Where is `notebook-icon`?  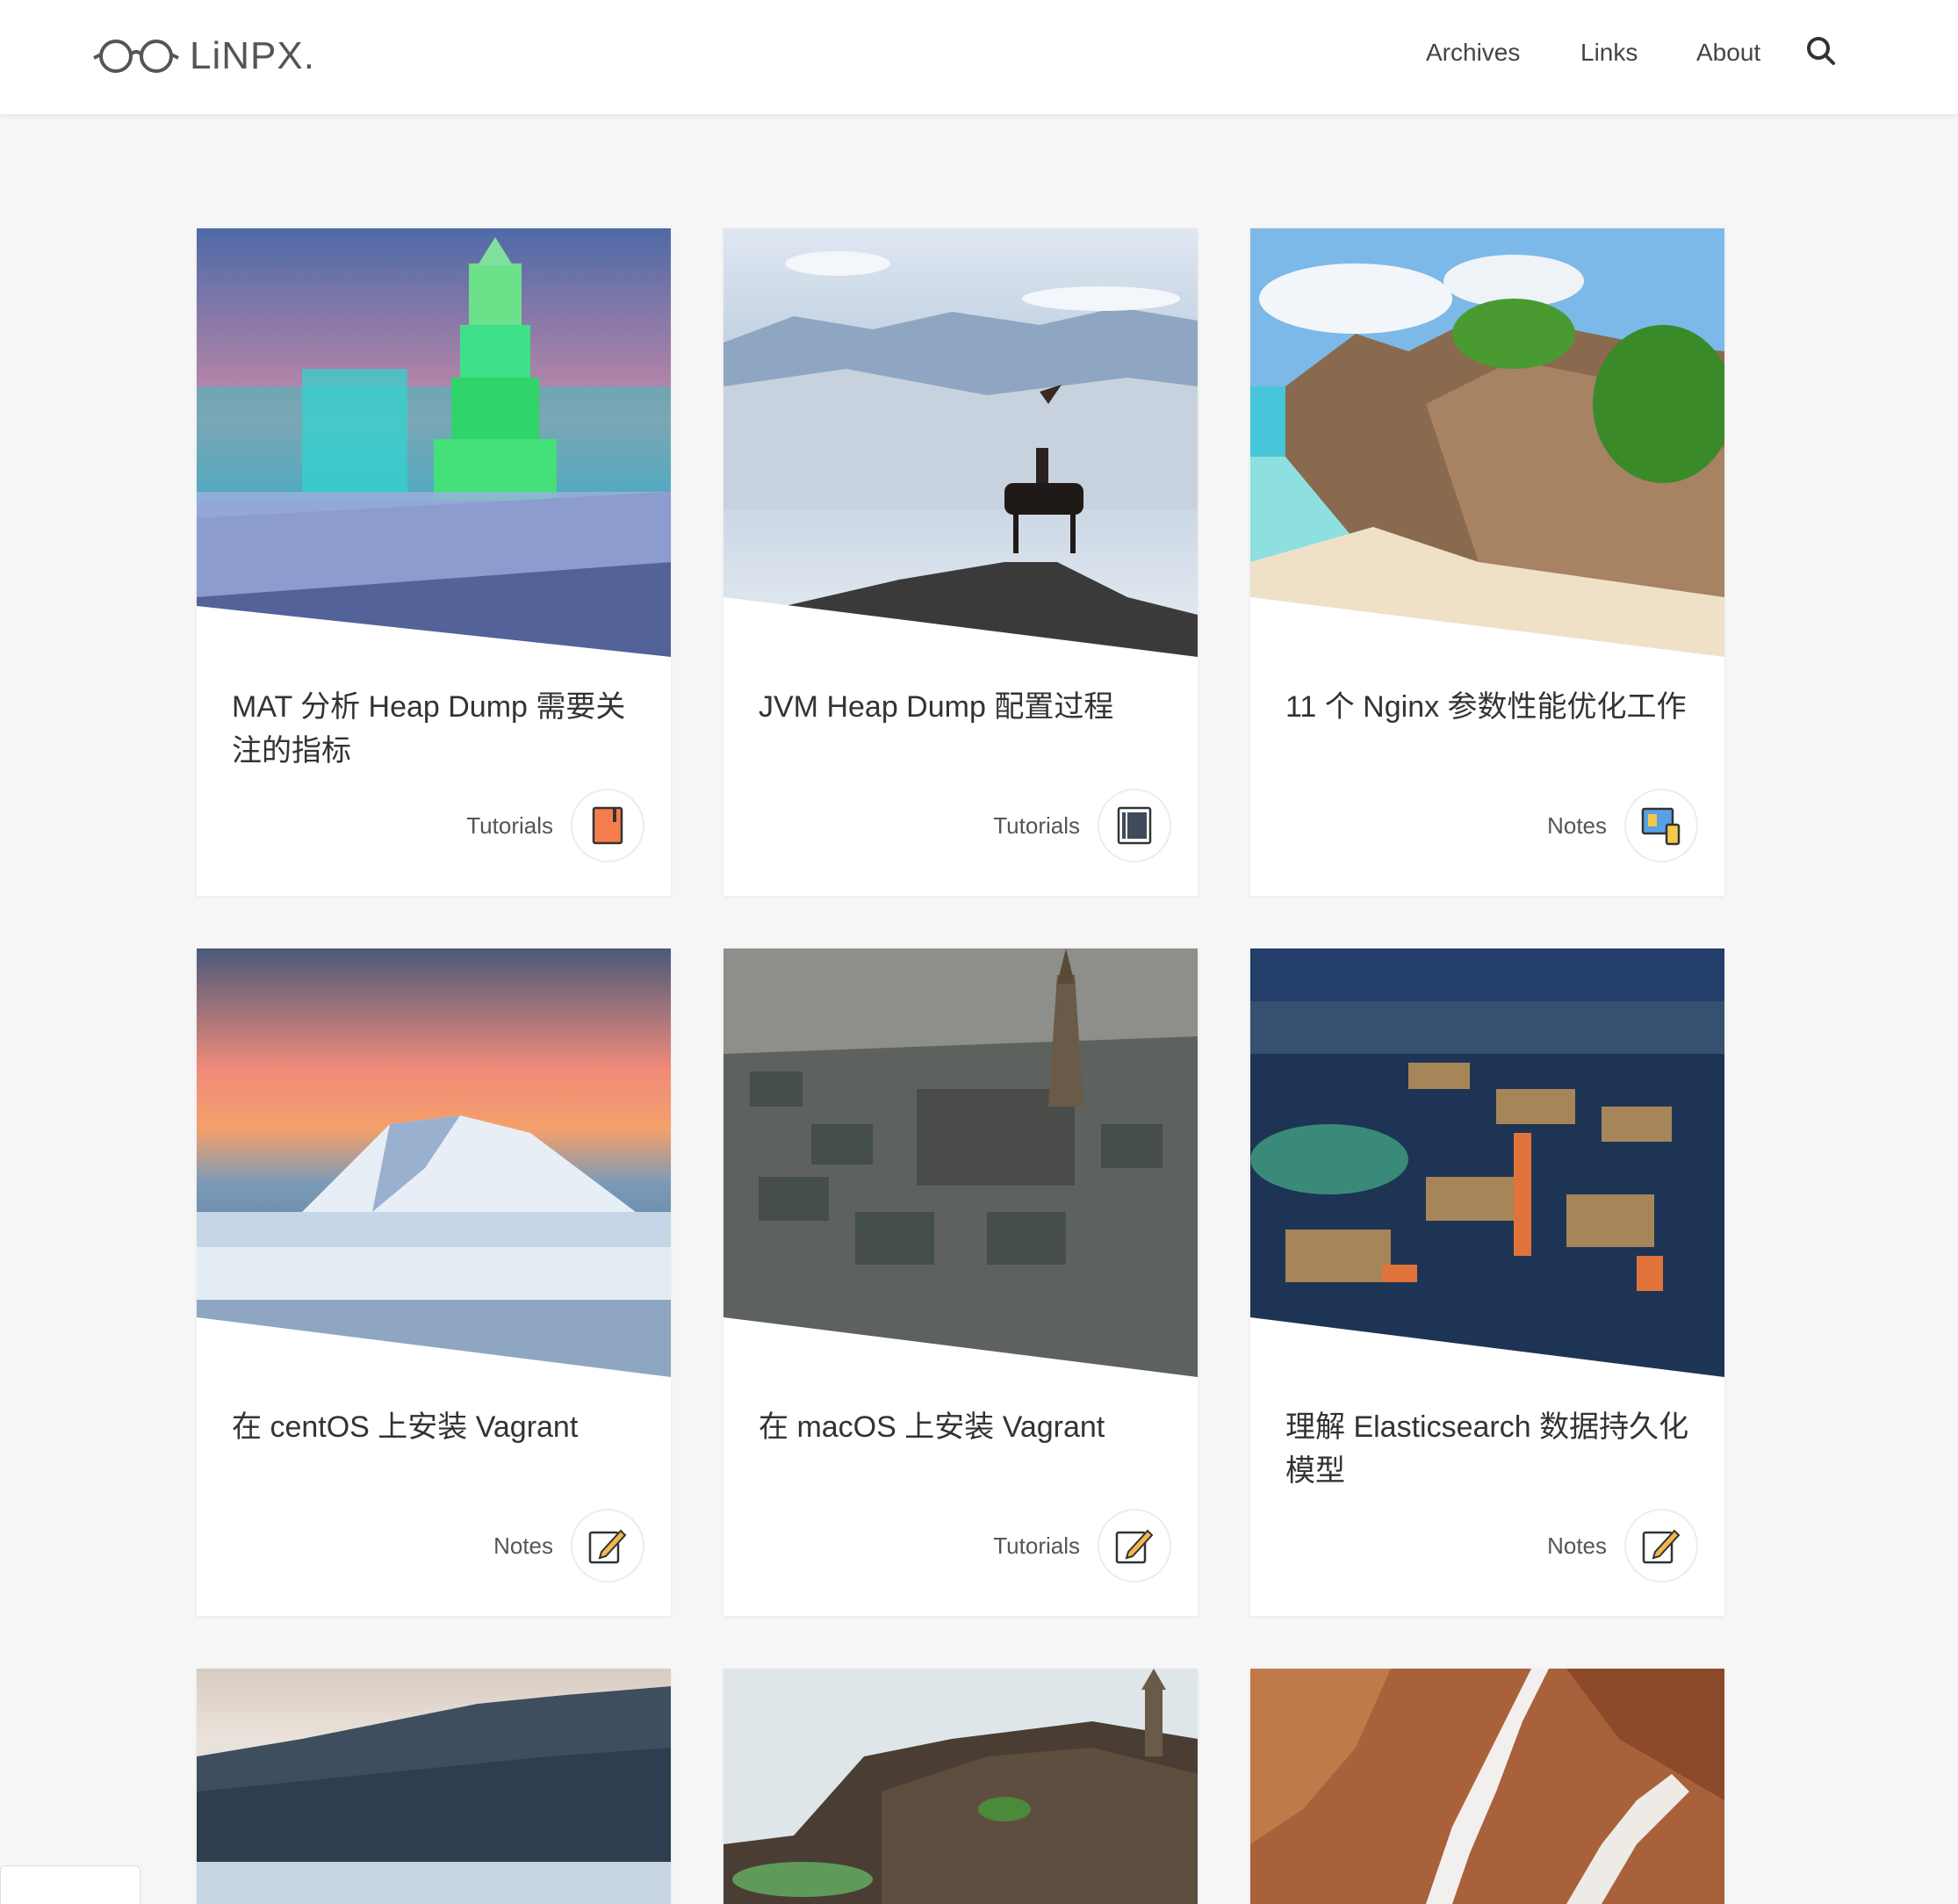
notebook-icon is located at coordinates (607, 825).